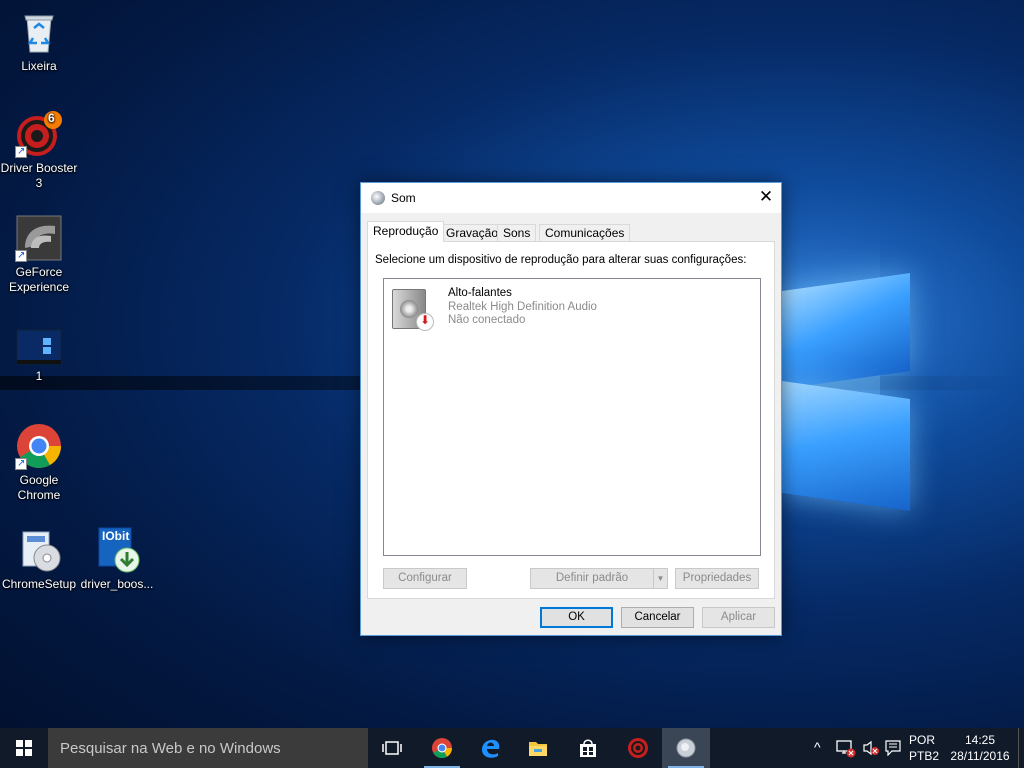 The image size is (1024, 768). What do you see at coordinates (717, 578) in the screenshot?
I see `properties-button: Propriedades` at bounding box center [717, 578].